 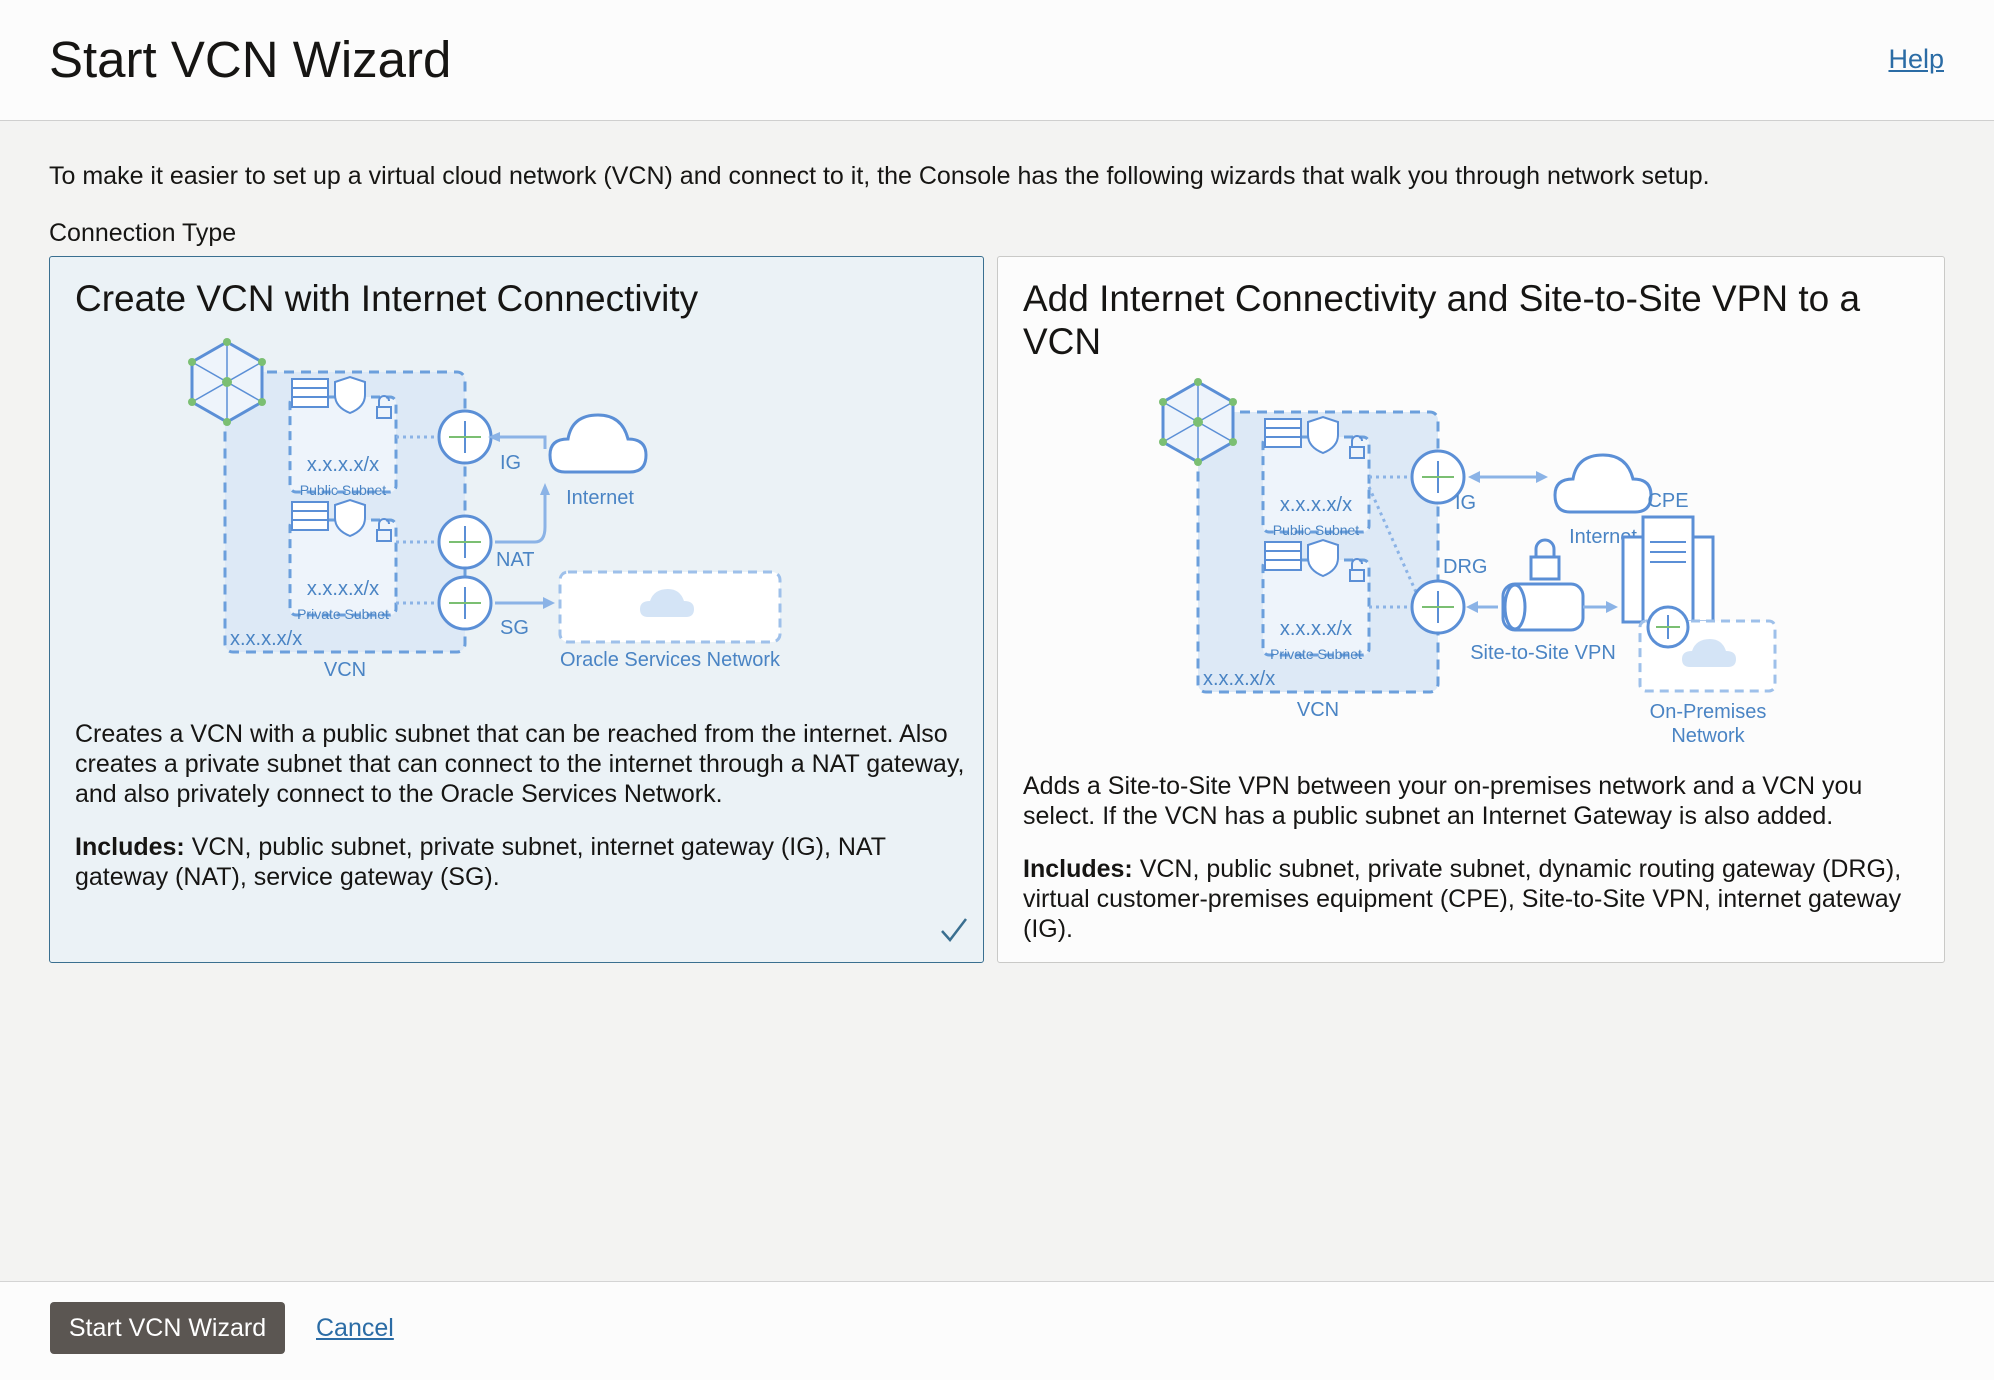 I want to click on on-prem-label-line2: Network, so click(x=1708, y=736).